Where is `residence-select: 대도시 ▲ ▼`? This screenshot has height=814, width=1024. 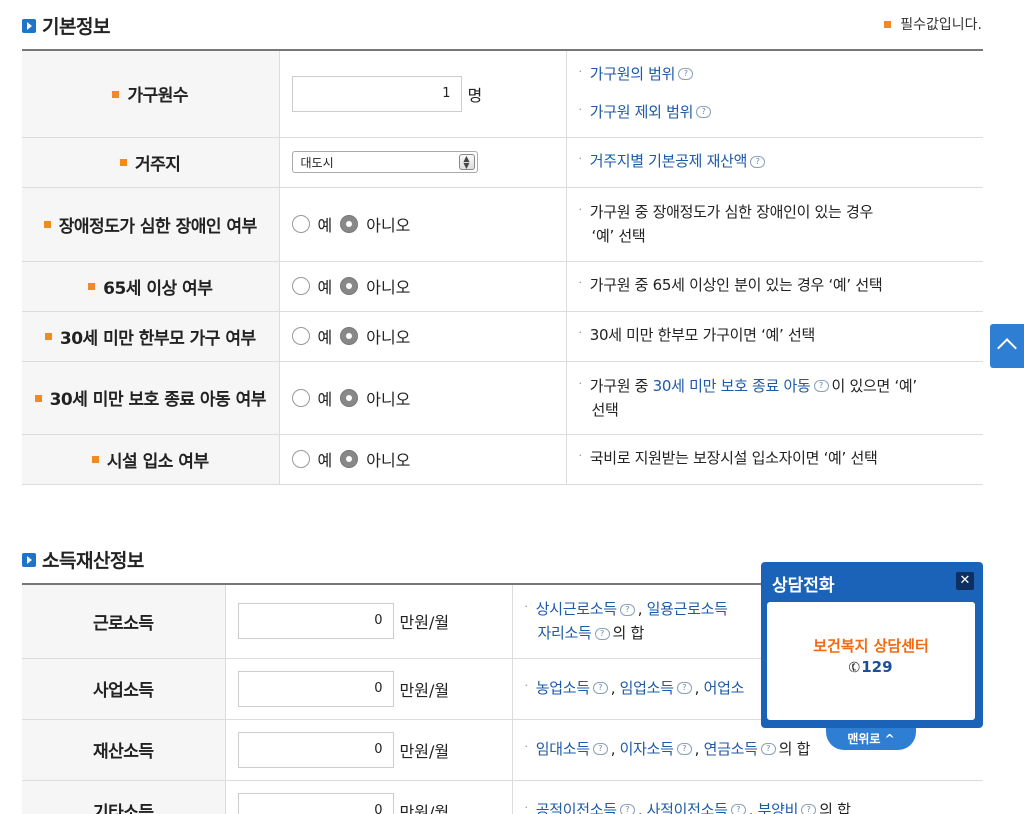 residence-select: 대도시 ▲ ▼ is located at coordinates (384, 162).